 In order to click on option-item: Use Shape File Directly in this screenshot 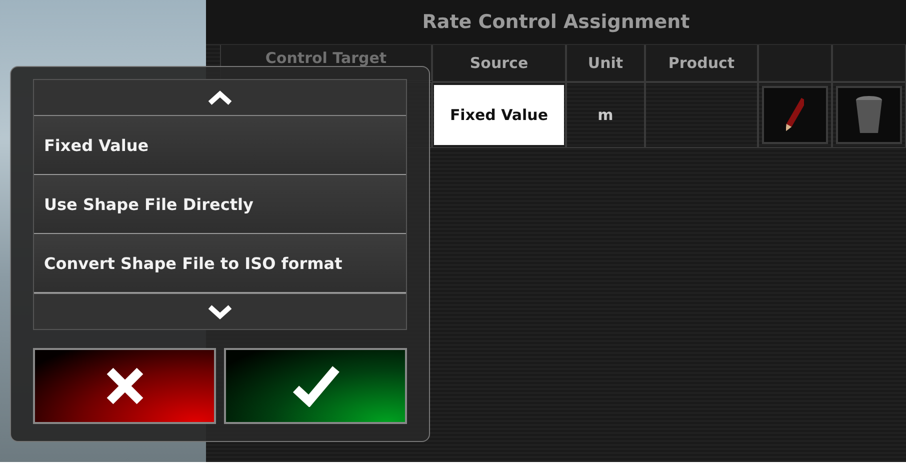, I will do `click(220, 204)`.